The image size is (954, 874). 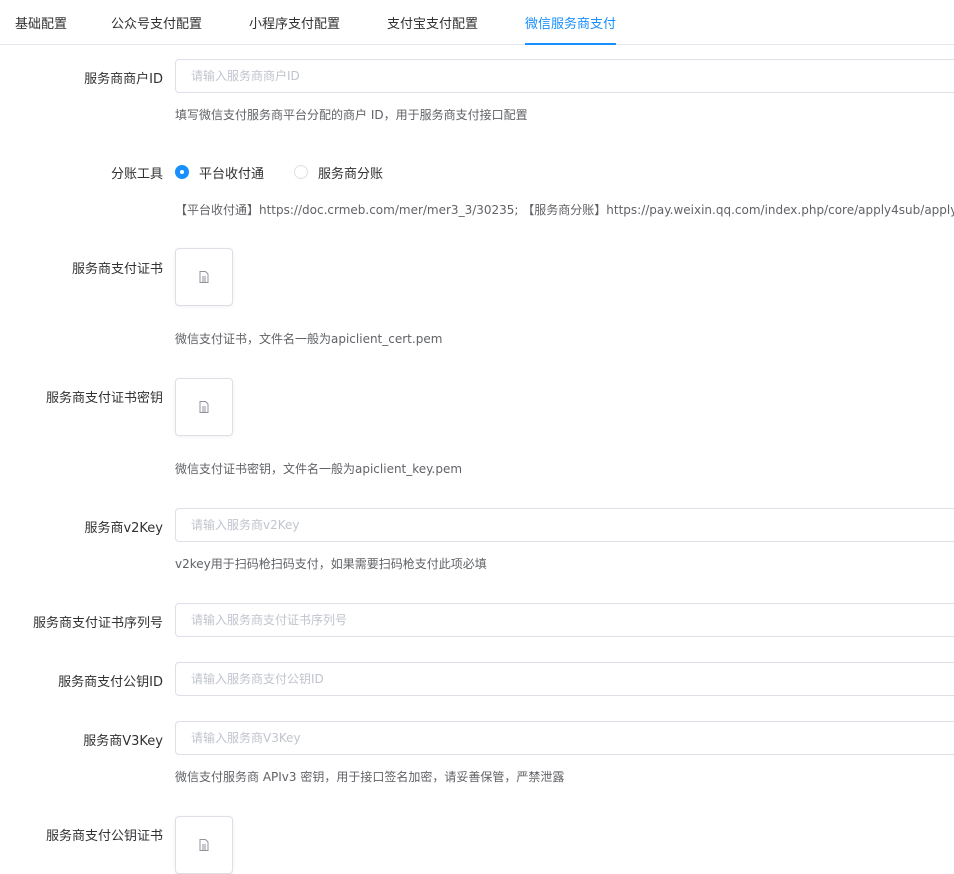 What do you see at coordinates (301, 172) in the screenshot?
I see `radio-unchecked-icon` at bounding box center [301, 172].